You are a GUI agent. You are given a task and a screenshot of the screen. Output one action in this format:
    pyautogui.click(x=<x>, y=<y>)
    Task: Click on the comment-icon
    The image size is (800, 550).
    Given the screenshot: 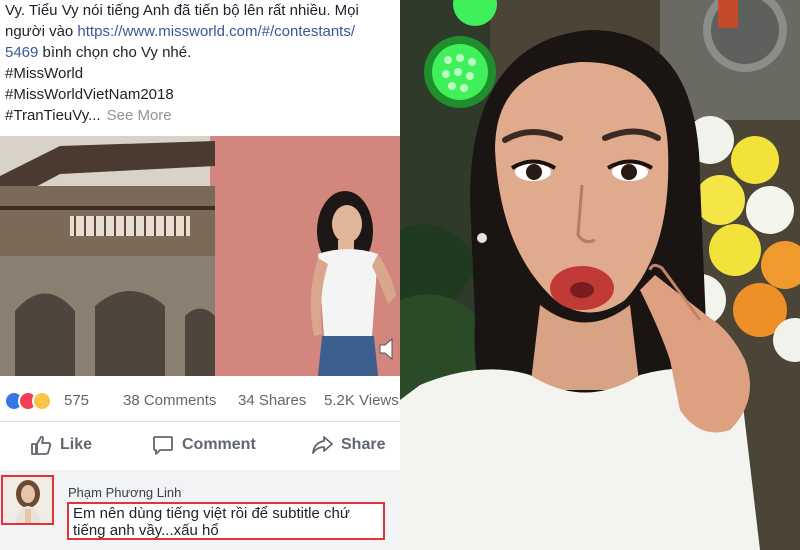 What is the action you would take?
    pyautogui.click(x=163, y=445)
    